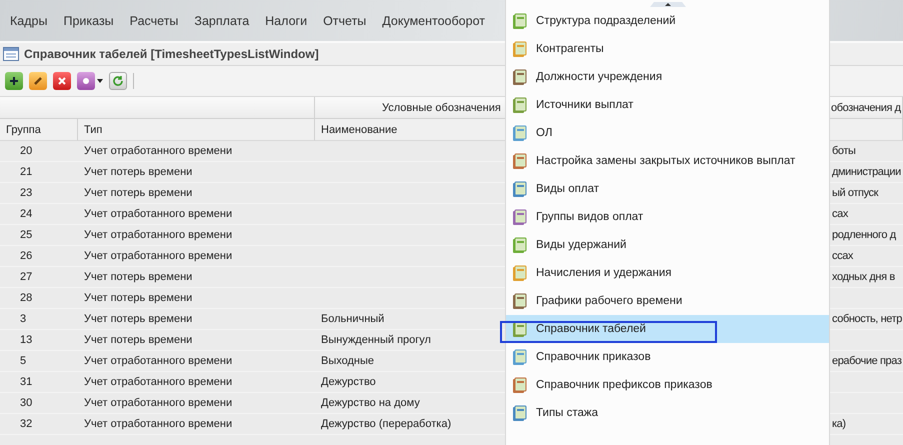  What do you see at coordinates (39, 298) in the screenshot?
I see `table-cell: 28` at bounding box center [39, 298].